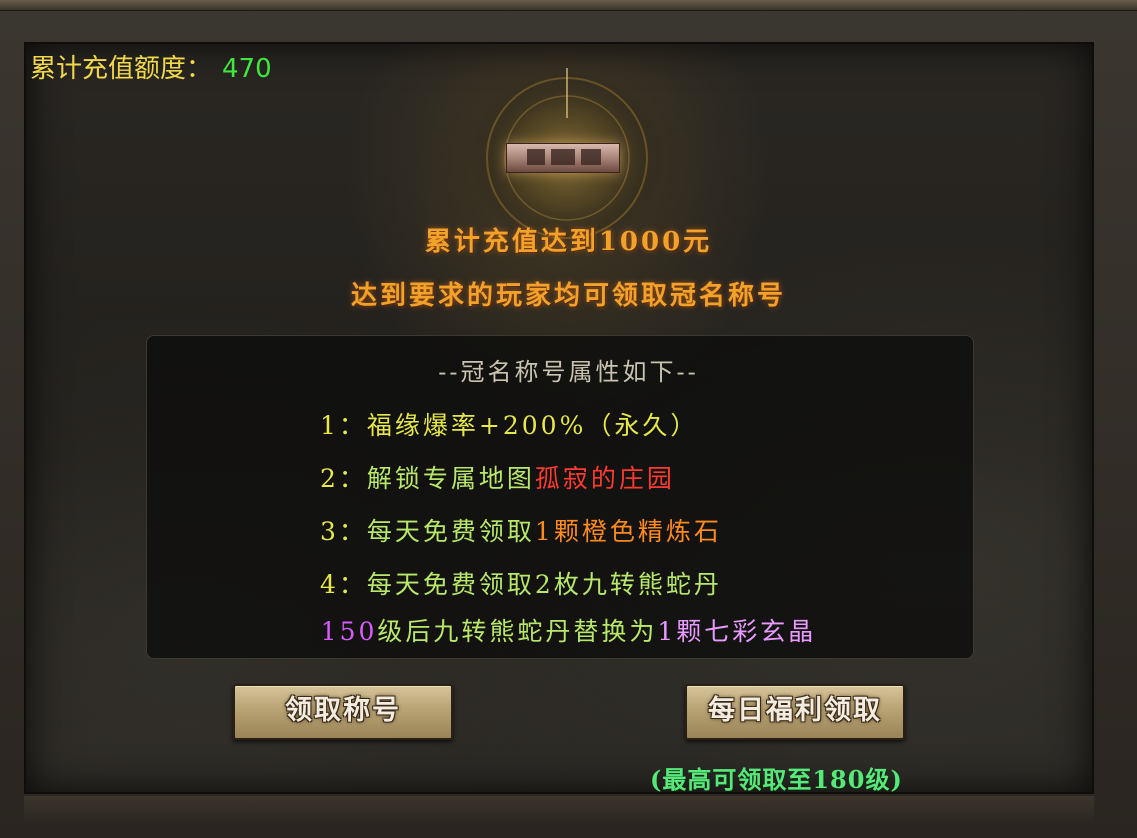  Describe the element at coordinates (532, 425) in the screenshot. I see `attribute-text: 福缘爆率+200%（永久）` at that location.